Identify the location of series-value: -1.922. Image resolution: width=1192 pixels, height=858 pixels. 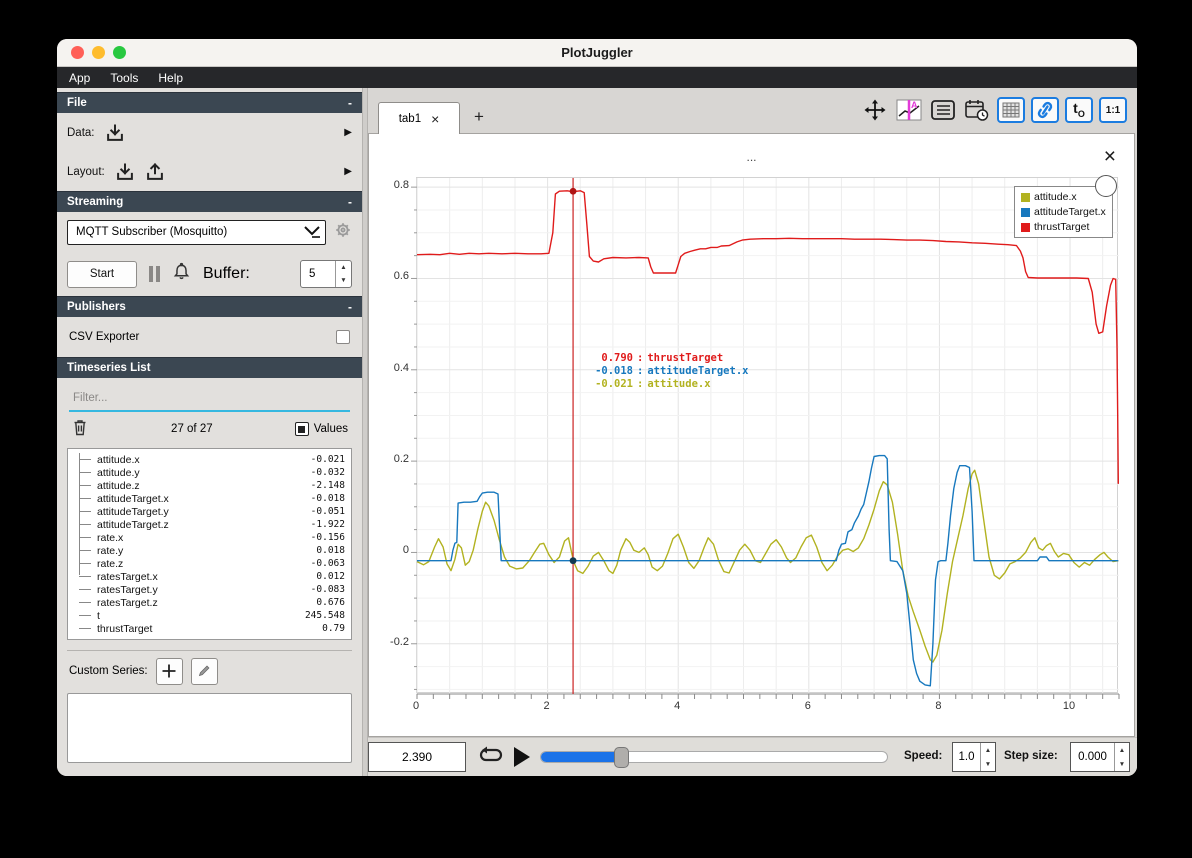
(327, 524).